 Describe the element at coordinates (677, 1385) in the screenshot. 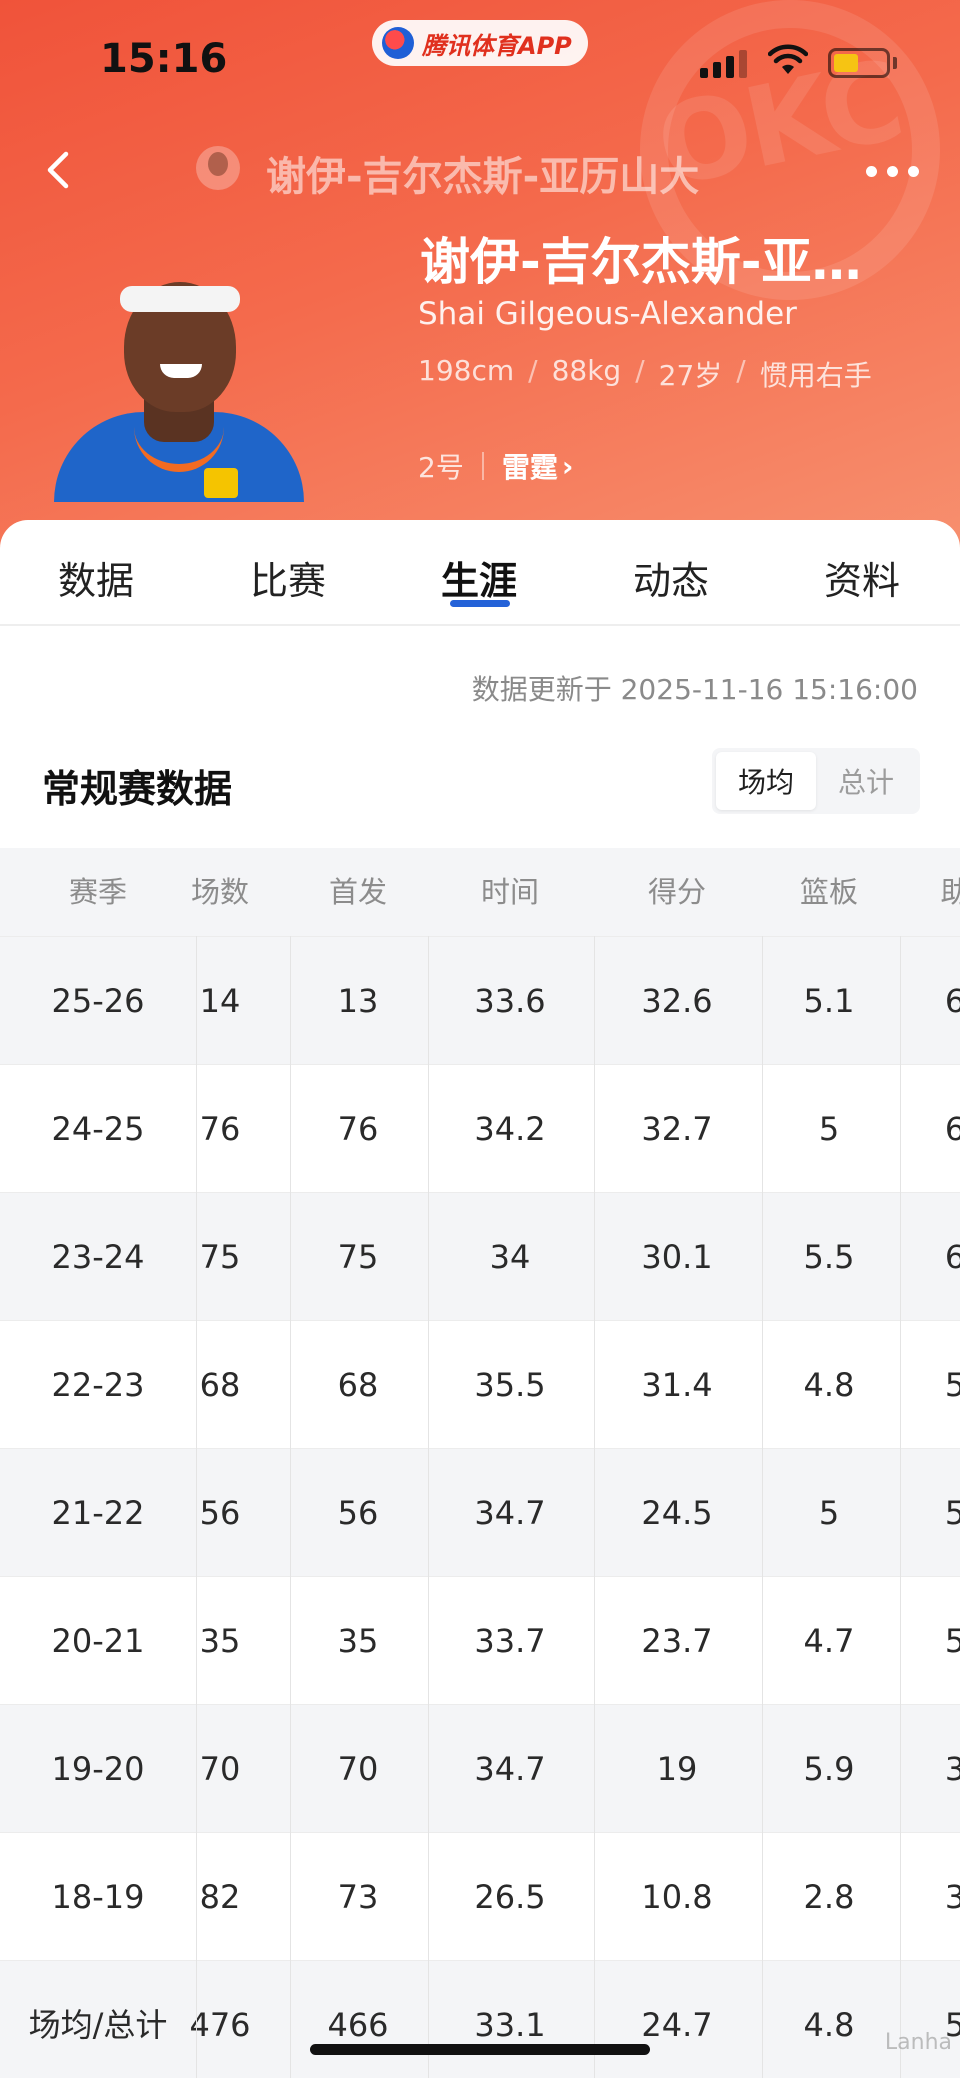

I see `table-cell: 31.4` at that location.